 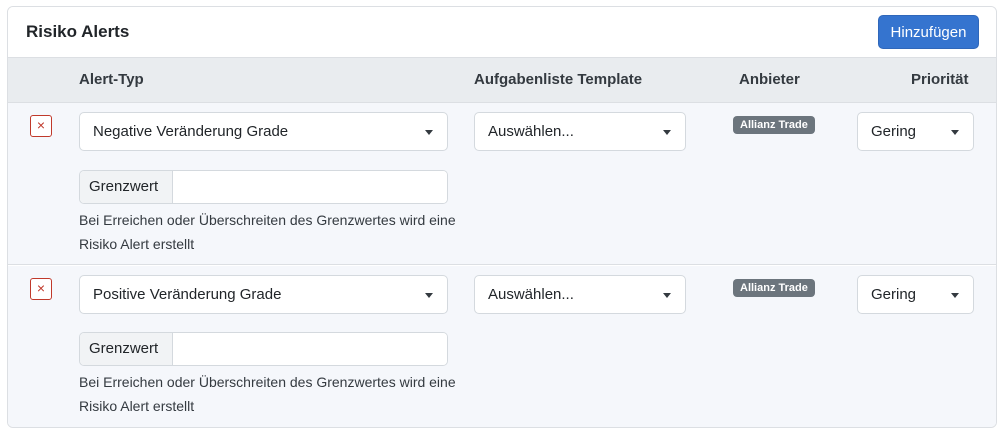 I want to click on card-header: Risiko Alerts Hinzufügen, so click(x=502, y=32).